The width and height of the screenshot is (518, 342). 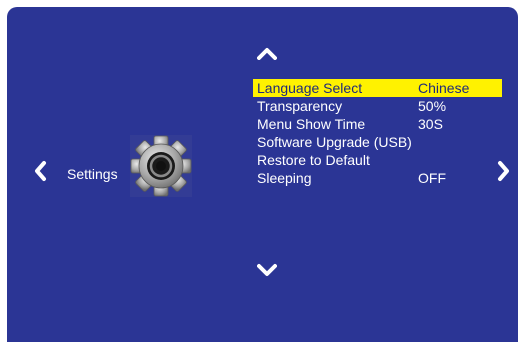 What do you see at coordinates (377, 124) in the screenshot?
I see `menu-item-menu-show-time: Menu Show Time 30S` at bounding box center [377, 124].